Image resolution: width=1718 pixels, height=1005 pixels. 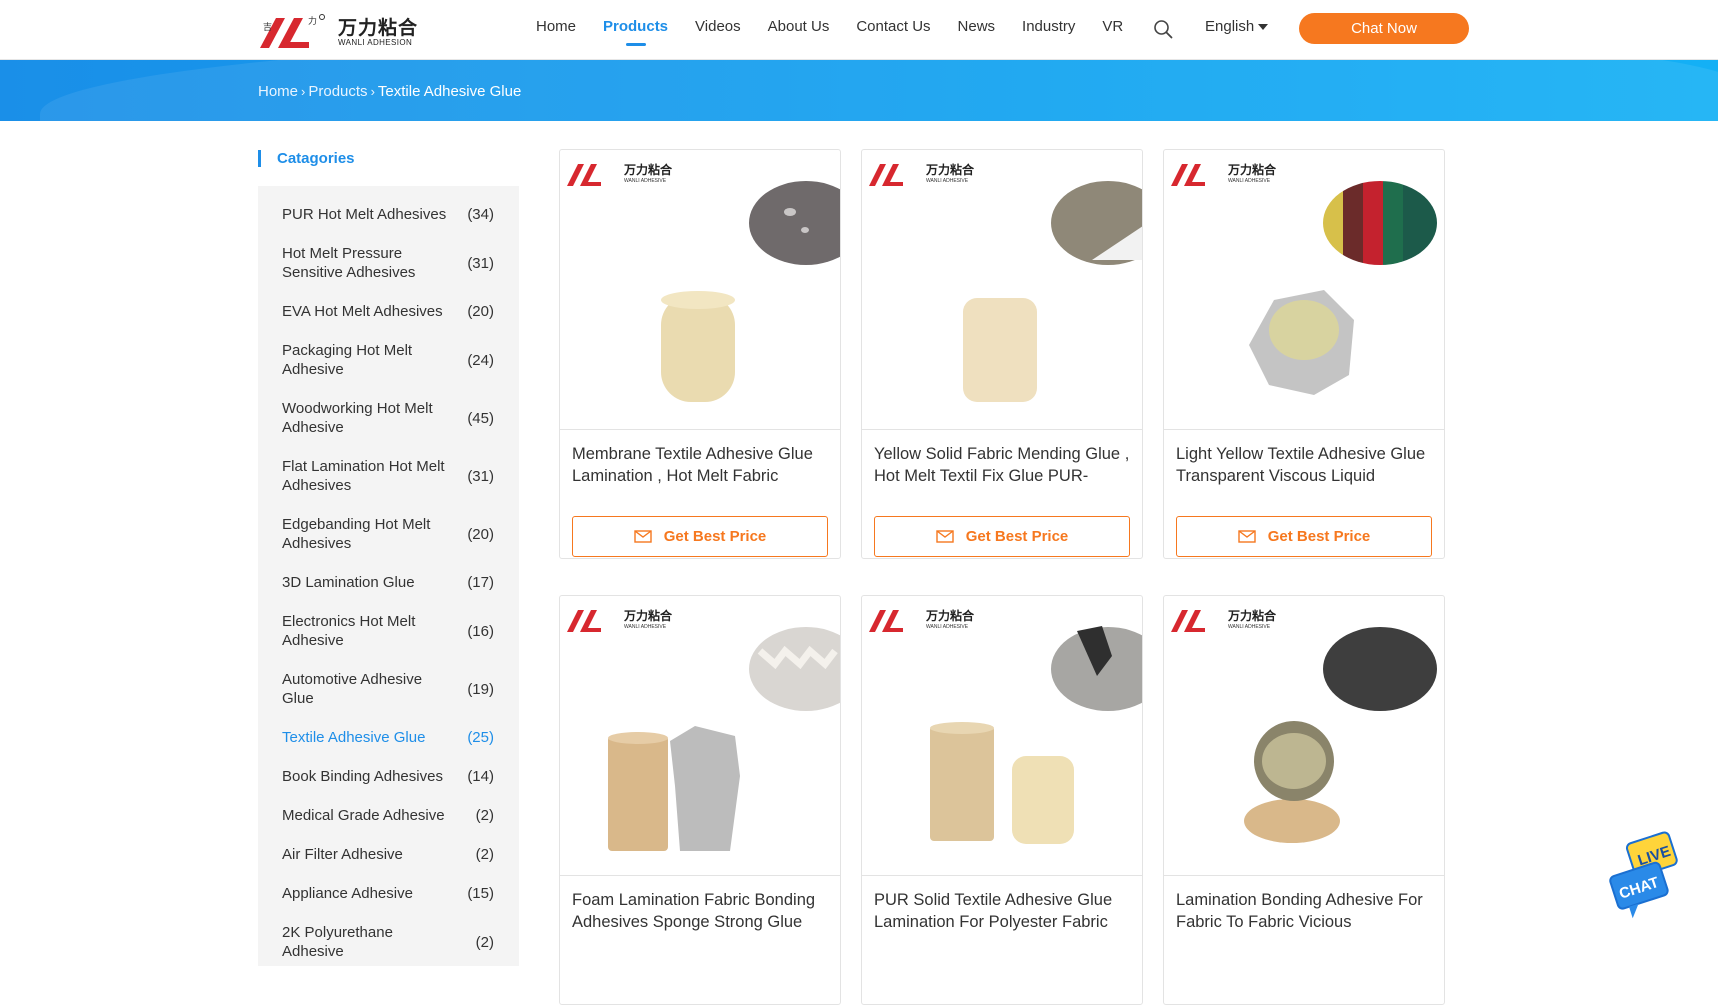 I want to click on category-label: Book Binding Adhesives, so click(x=362, y=776).